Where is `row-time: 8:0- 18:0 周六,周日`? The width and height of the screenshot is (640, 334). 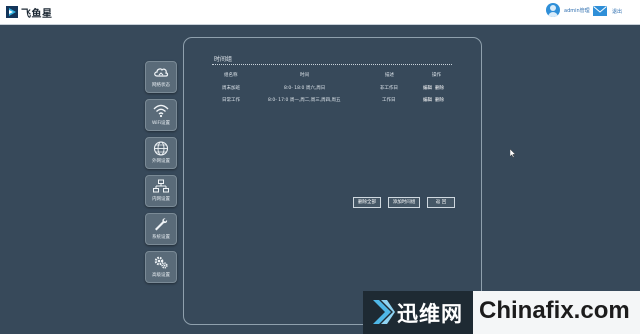
row-time: 8:0- 18:0 周六,周日 is located at coordinates (305, 88).